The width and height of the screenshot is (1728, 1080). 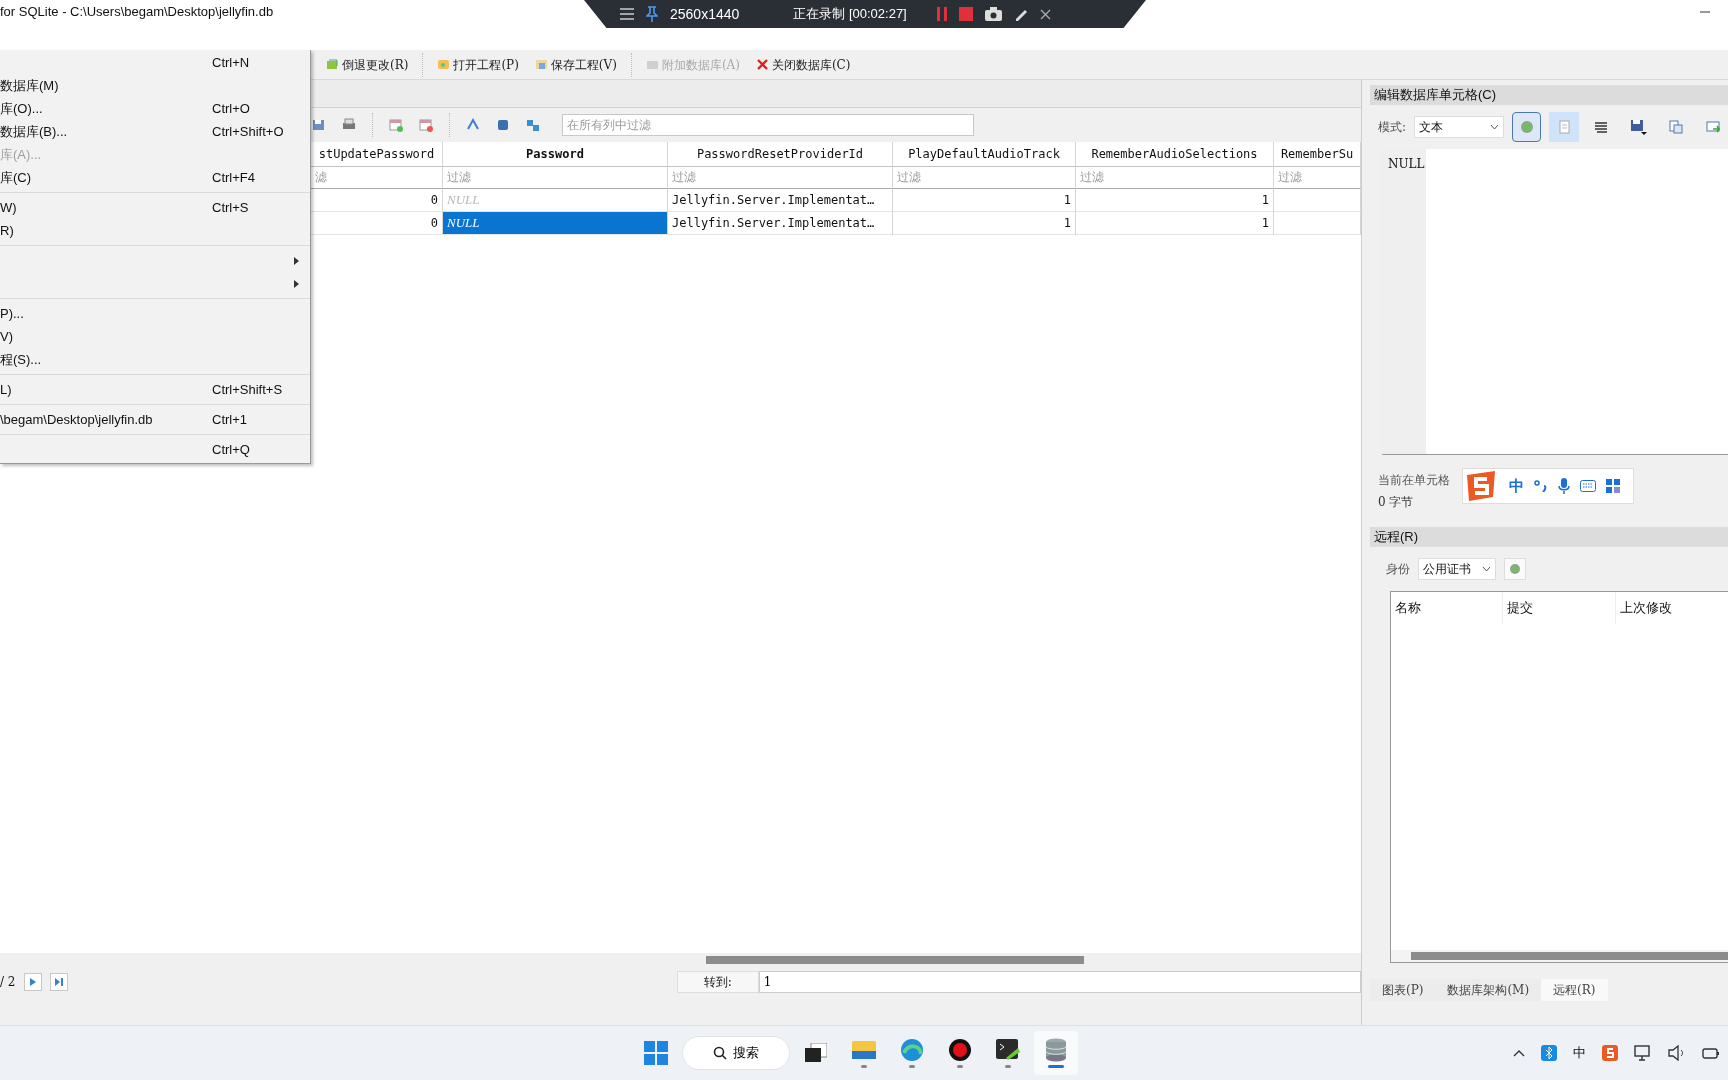 I want to click on menu-item: W) Ctrl+S, so click(x=155, y=207).